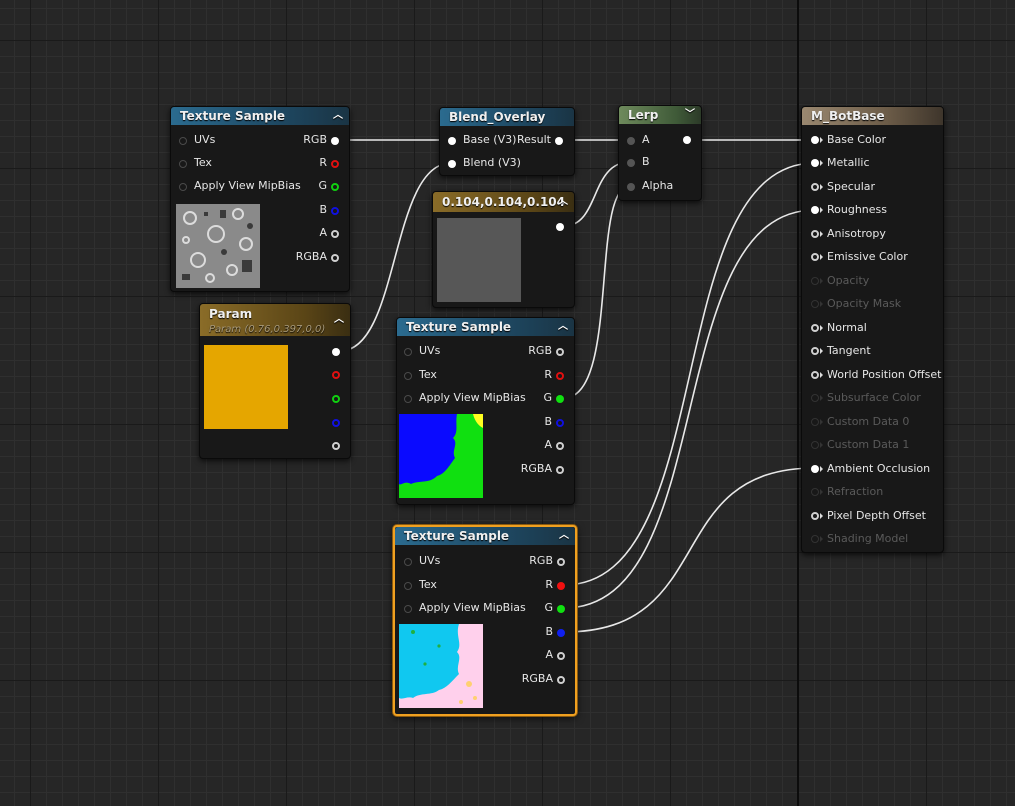 The height and width of the screenshot is (806, 1015). Describe the element at coordinates (815, 187) in the screenshot. I see `specular-input-pin` at that location.